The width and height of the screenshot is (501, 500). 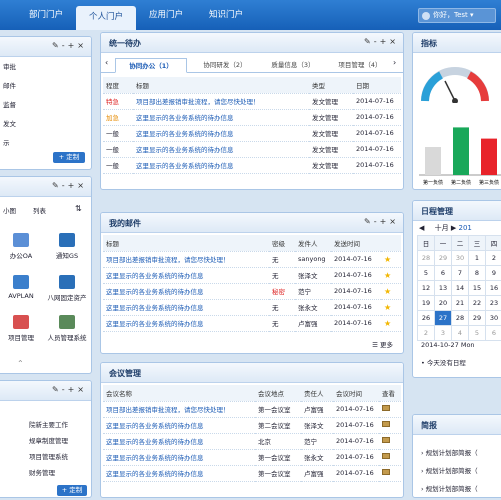 What do you see at coordinates (375, 345) in the screenshot?
I see `list-icon: ☰` at bounding box center [375, 345].